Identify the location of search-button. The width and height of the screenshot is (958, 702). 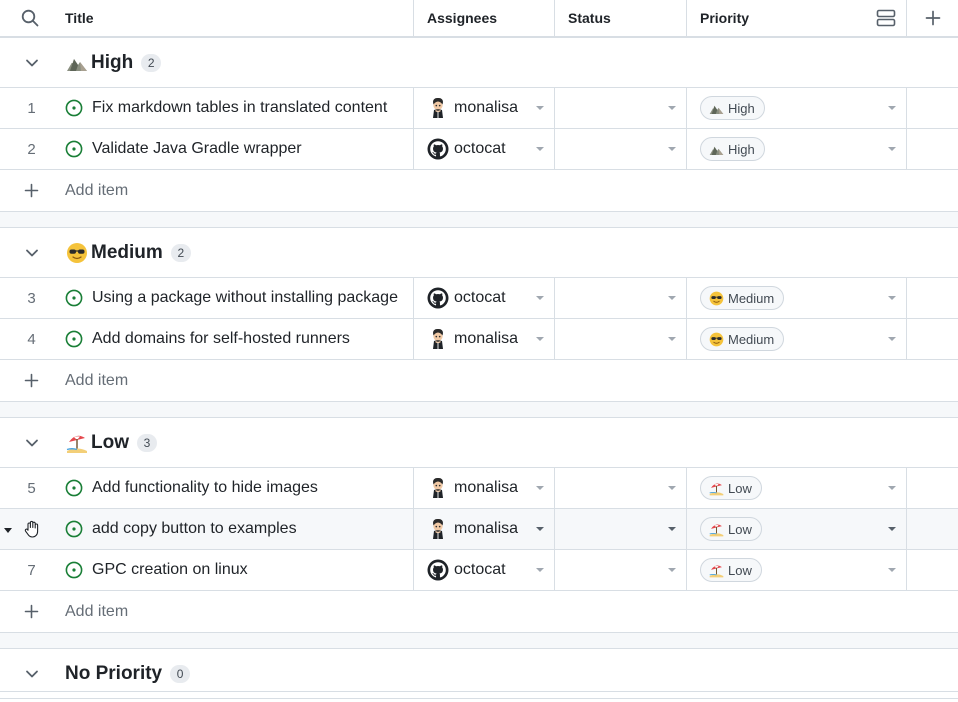
(32, 18).